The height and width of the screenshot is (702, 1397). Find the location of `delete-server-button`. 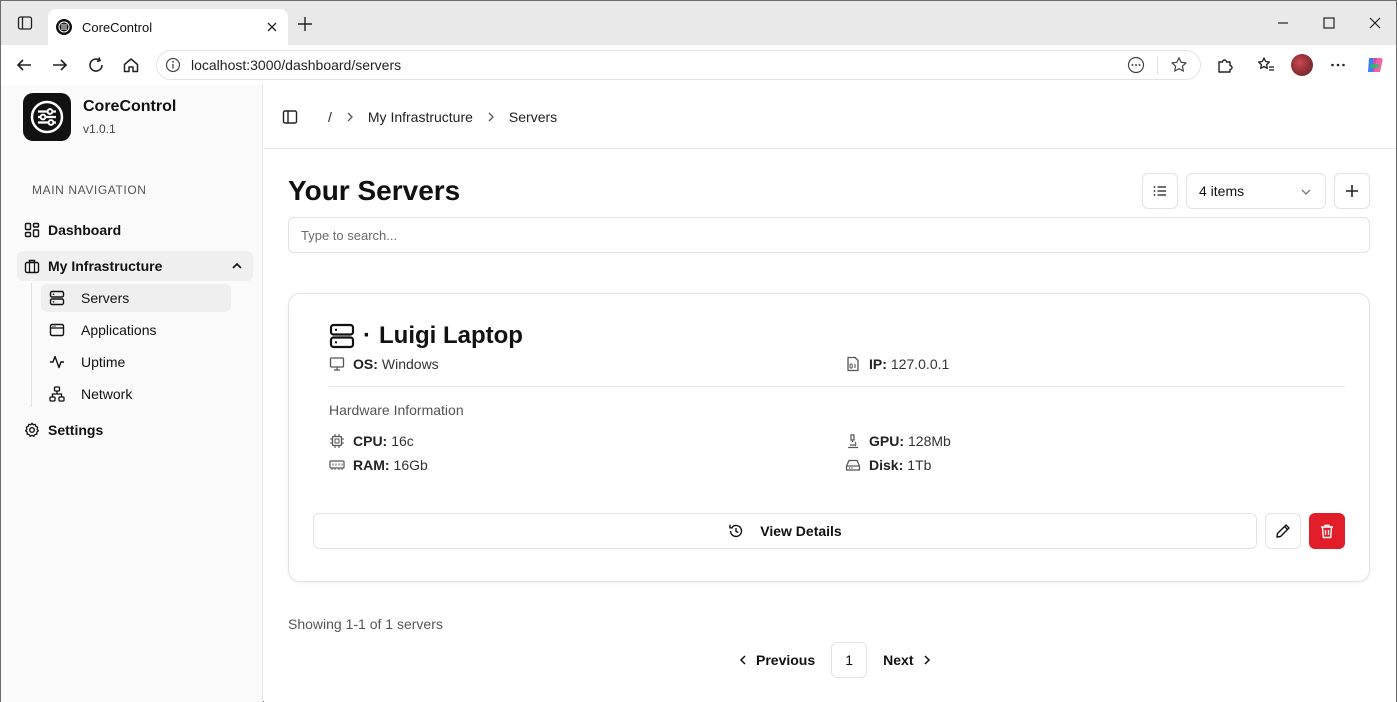

delete-server-button is located at coordinates (1327, 531).